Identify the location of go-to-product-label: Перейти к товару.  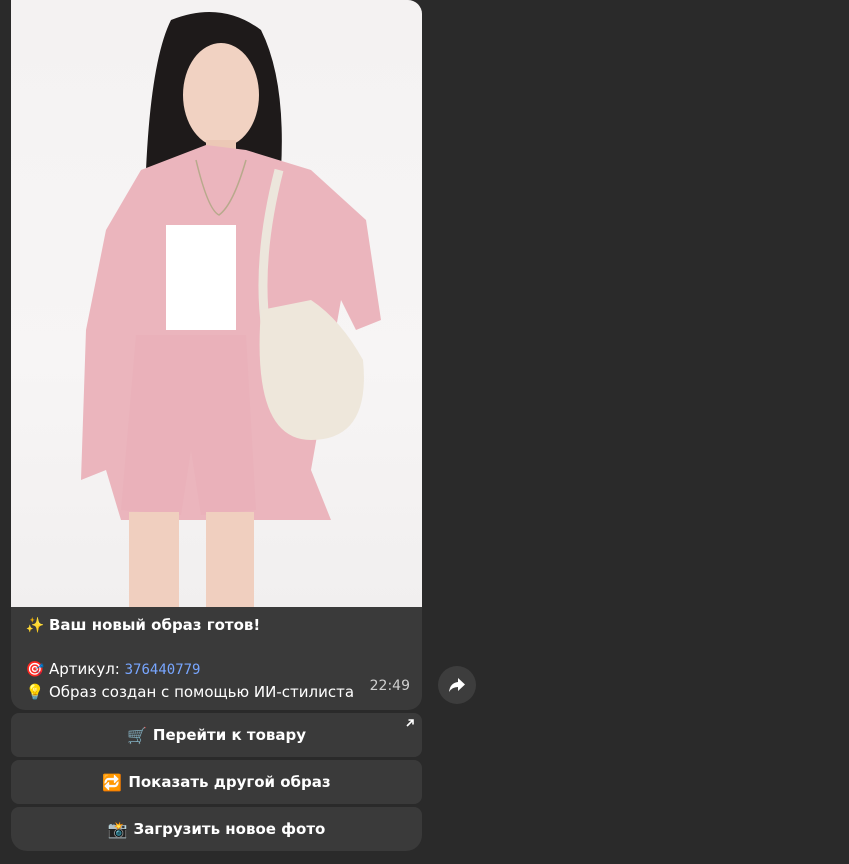
(229, 735).